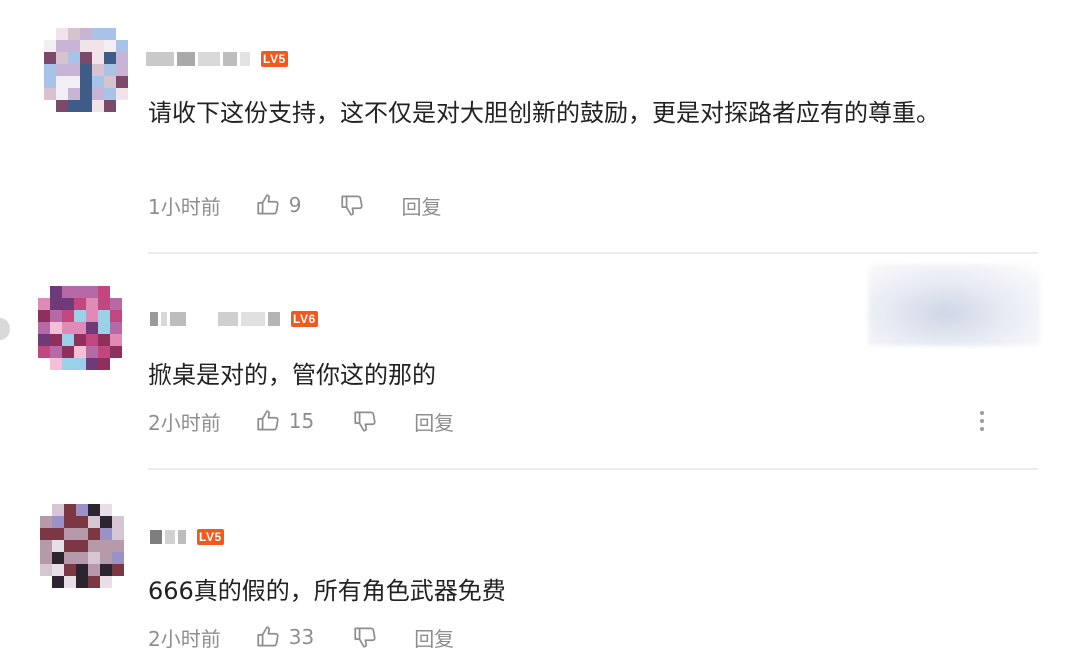 The width and height of the screenshot is (1080, 664). I want to click on user-info-row: LV6, so click(234, 319).